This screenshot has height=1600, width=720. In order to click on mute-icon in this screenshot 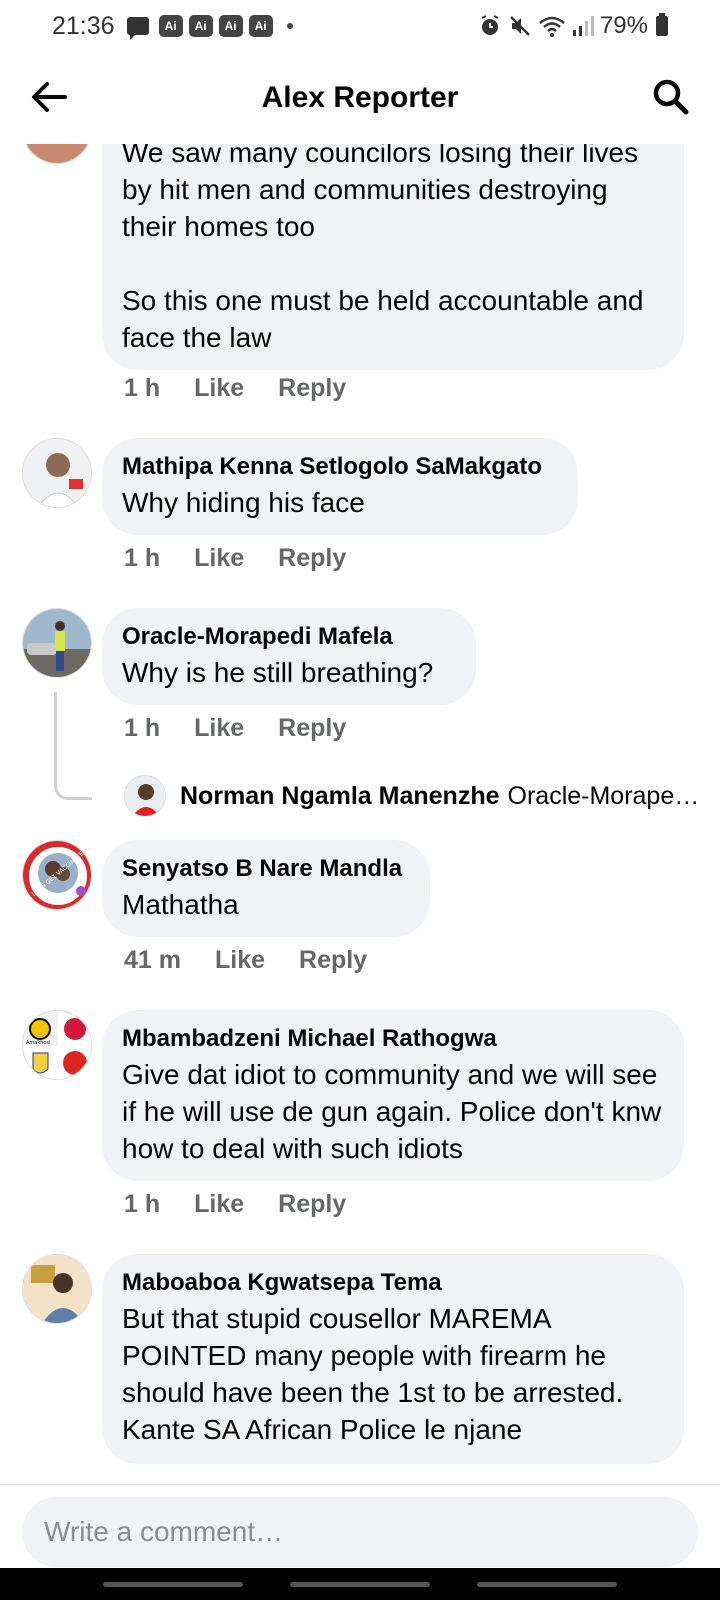, I will do `click(520, 26)`.